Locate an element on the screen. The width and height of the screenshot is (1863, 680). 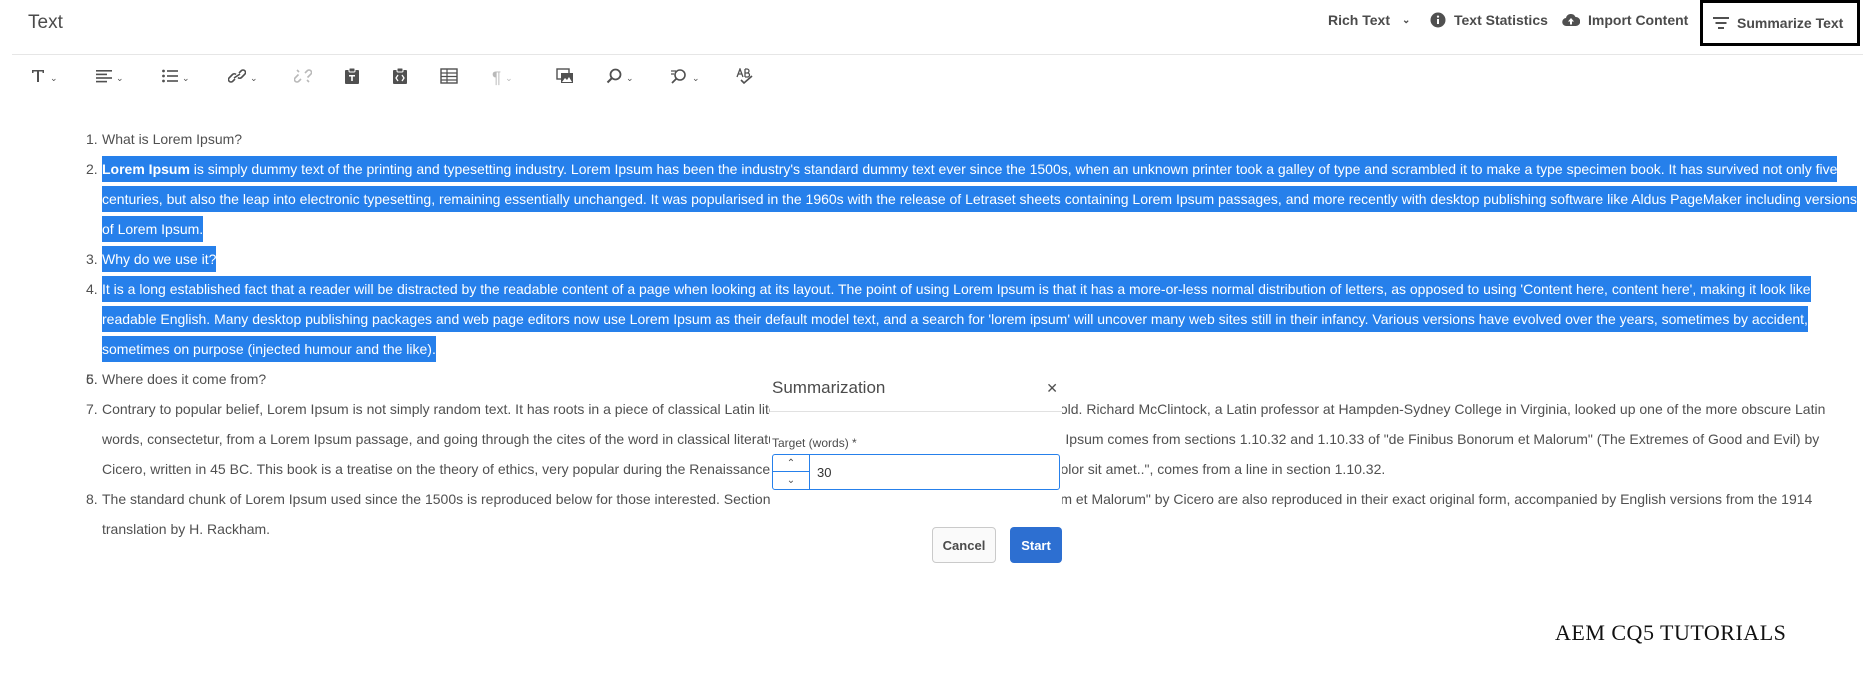
image-button is located at coordinates (565, 78).